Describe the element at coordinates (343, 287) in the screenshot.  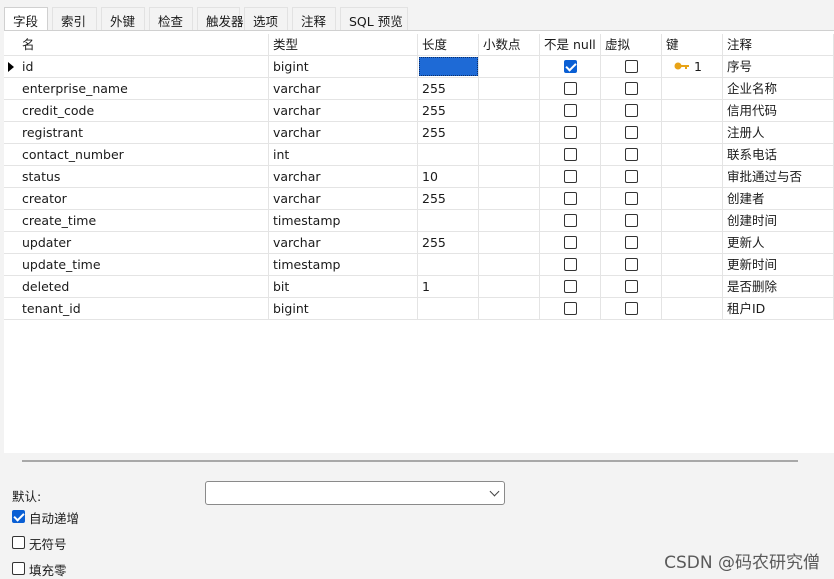
I see `field-type-cell: bit` at that location.